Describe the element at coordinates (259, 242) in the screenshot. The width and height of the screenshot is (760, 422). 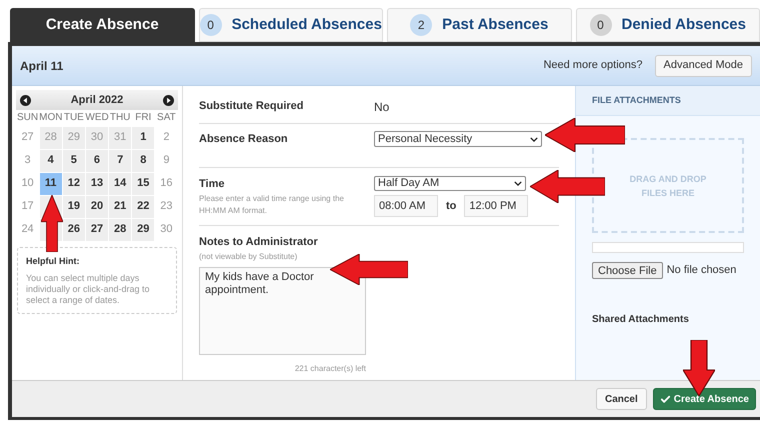
I see `field-label: Notes to Administrator` at that location.